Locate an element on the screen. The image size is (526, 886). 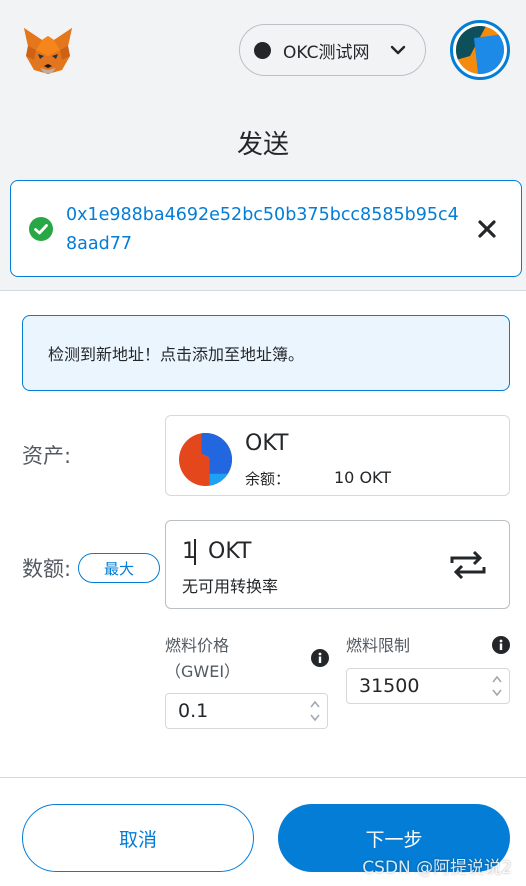
network-status-dot is located at coordinates (262, 50).